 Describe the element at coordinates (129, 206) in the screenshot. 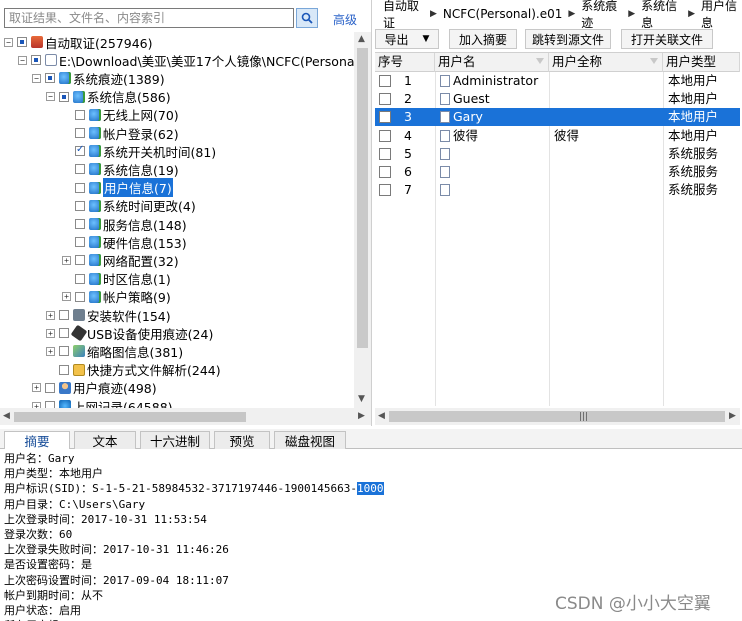

I see `tree-node: 系统时间更改(4)` at that location.